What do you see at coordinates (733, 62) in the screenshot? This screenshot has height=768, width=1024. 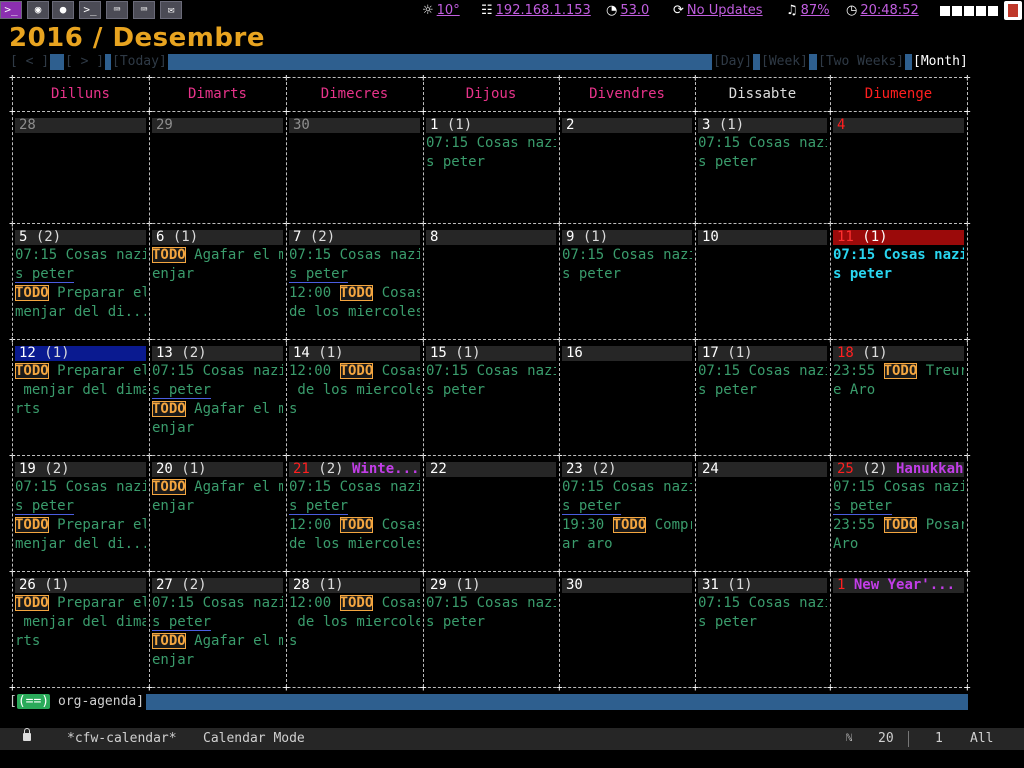 I see `day-view-button: [Day]` at bounding box center [733, 62].